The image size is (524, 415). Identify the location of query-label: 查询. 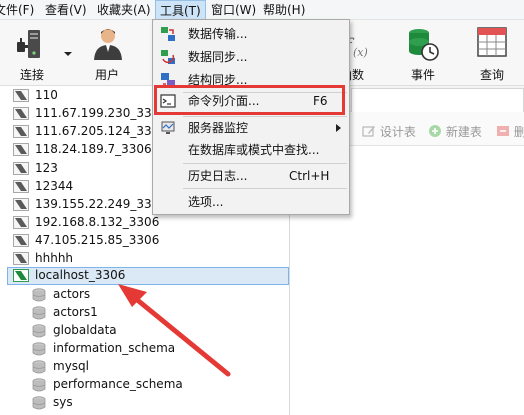
(491, 75).